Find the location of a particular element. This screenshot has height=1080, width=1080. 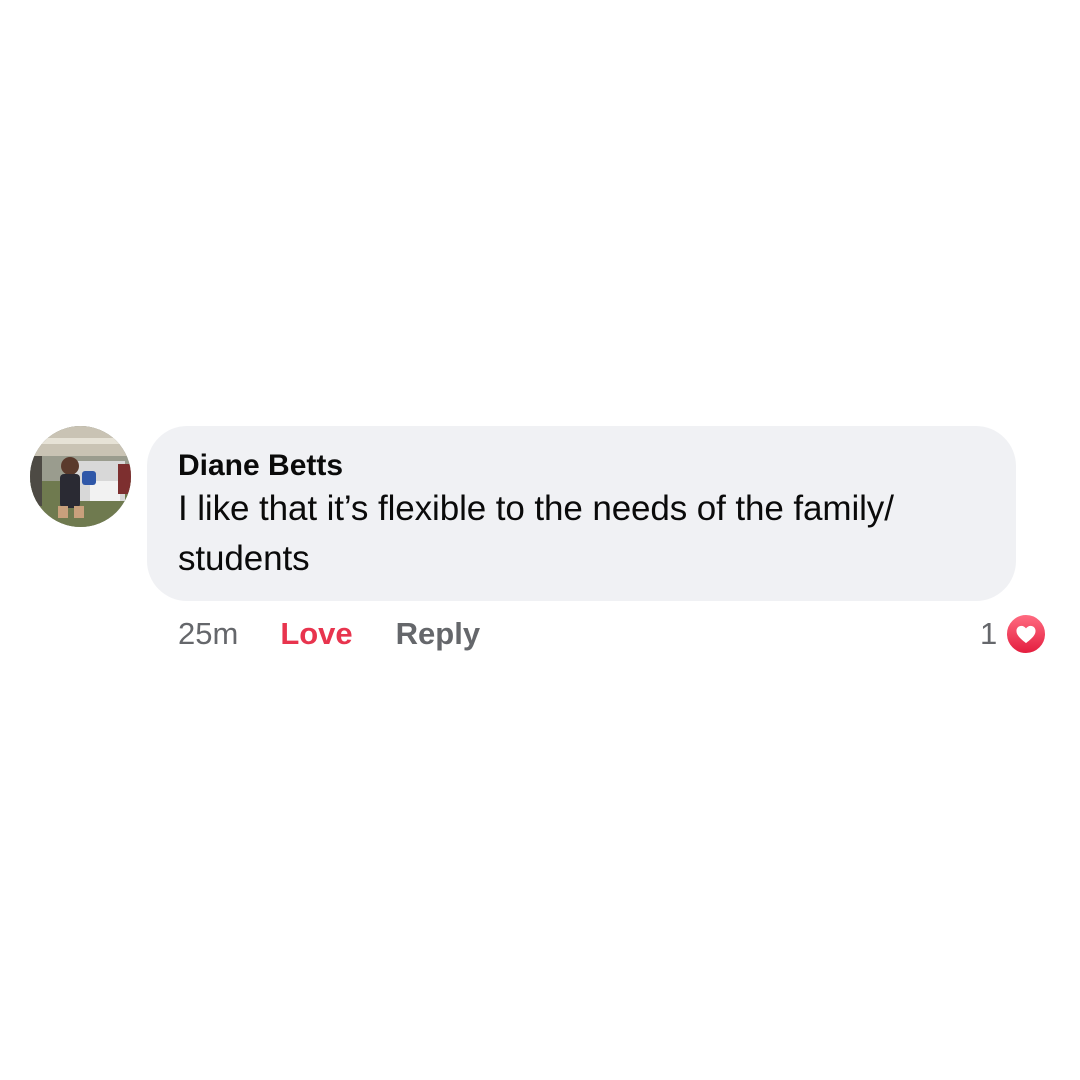

heart-icon is located at coordinates (1026, 634).